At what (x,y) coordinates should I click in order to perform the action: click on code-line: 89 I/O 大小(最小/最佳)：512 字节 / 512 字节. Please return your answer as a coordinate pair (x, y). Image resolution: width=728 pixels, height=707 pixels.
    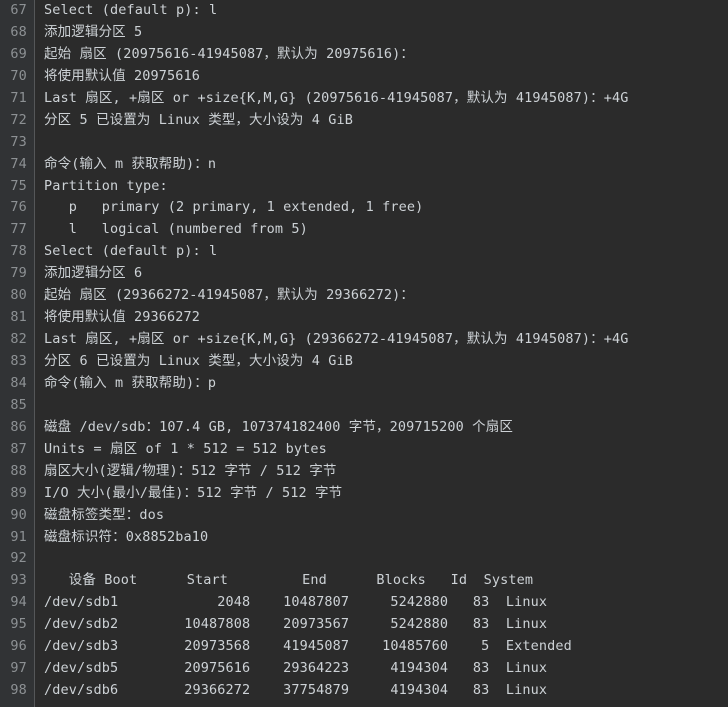
    Looking at the image, I should click on (364, 494).